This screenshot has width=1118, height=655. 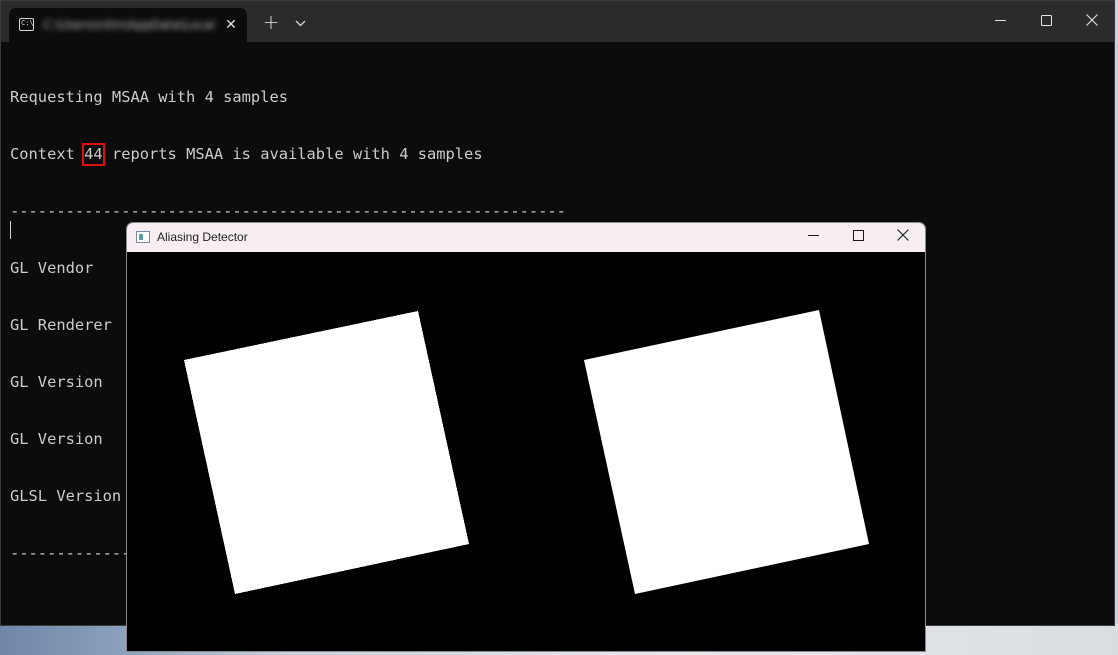 I want to click on context-suffix: reports MSAA is available with 4 samples, so click(x=292, y=154).